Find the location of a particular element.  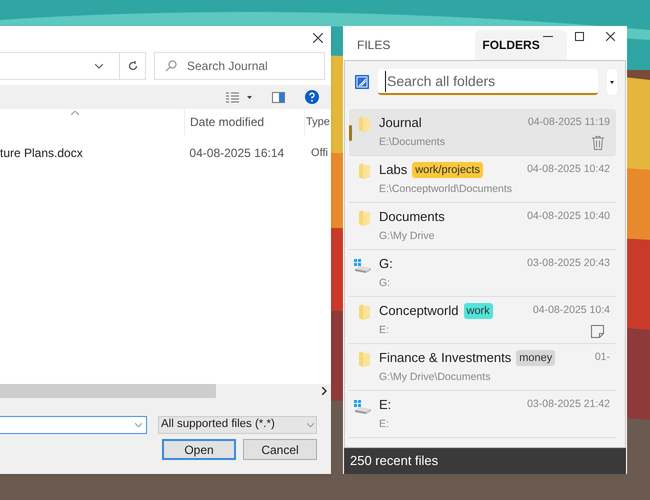

search-icon is located at coordinates (171, 66).